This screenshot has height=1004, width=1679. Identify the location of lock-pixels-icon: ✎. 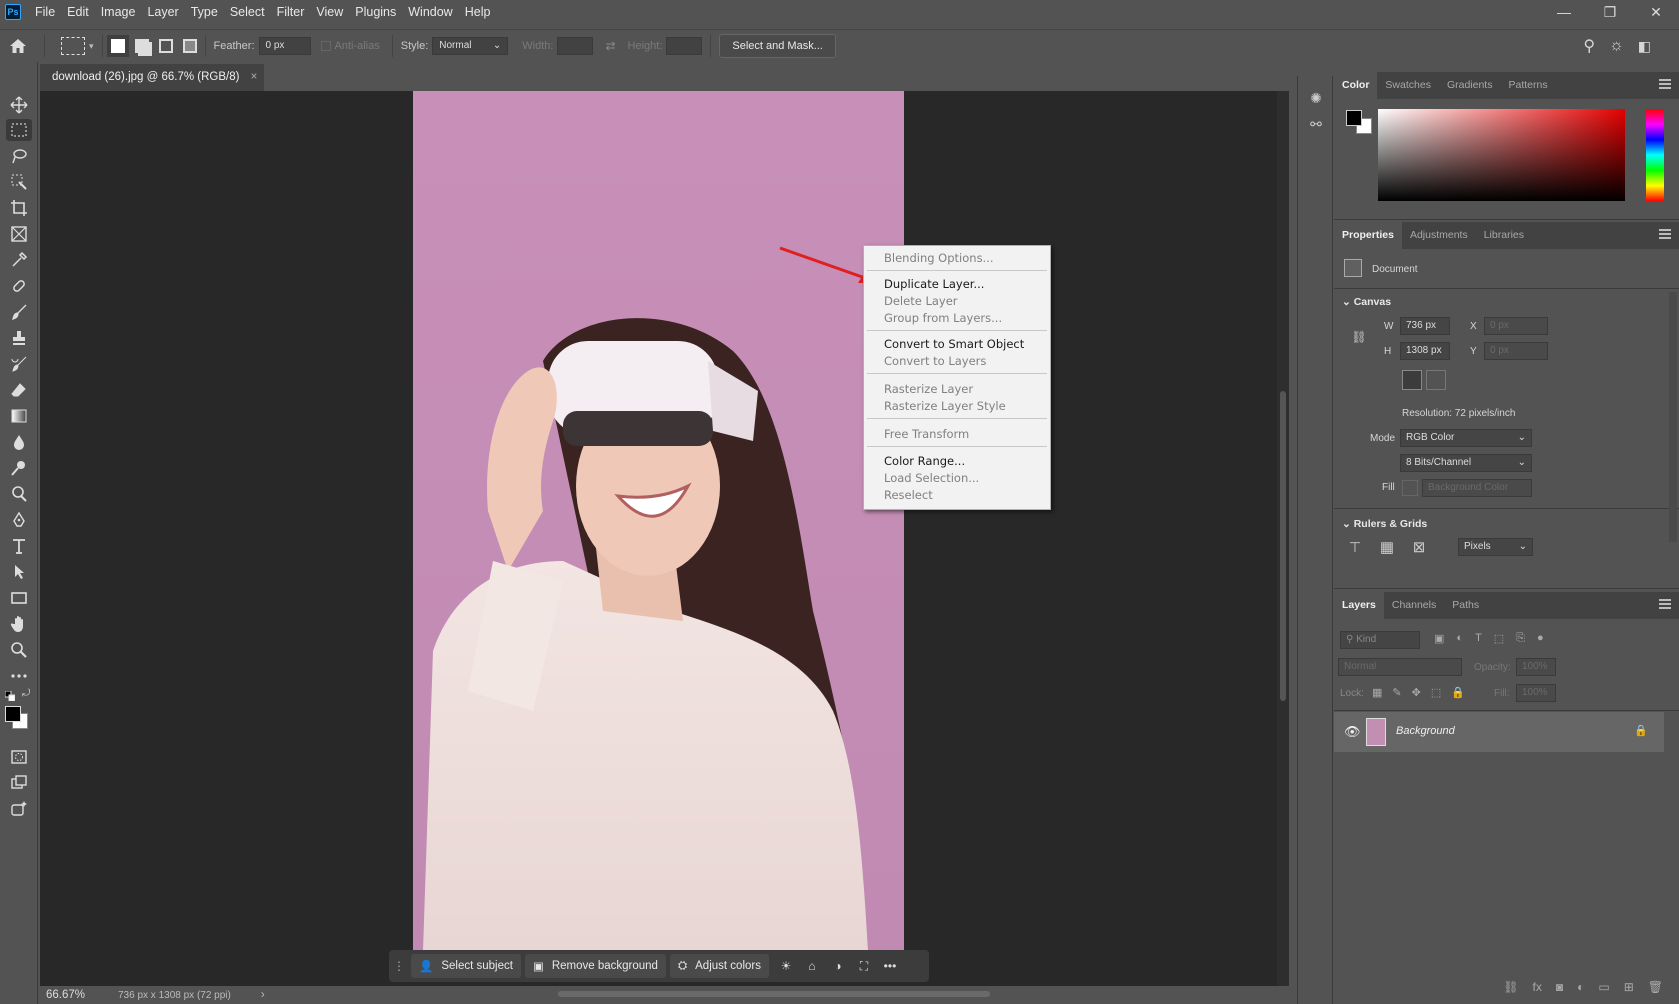
(1396, 692).